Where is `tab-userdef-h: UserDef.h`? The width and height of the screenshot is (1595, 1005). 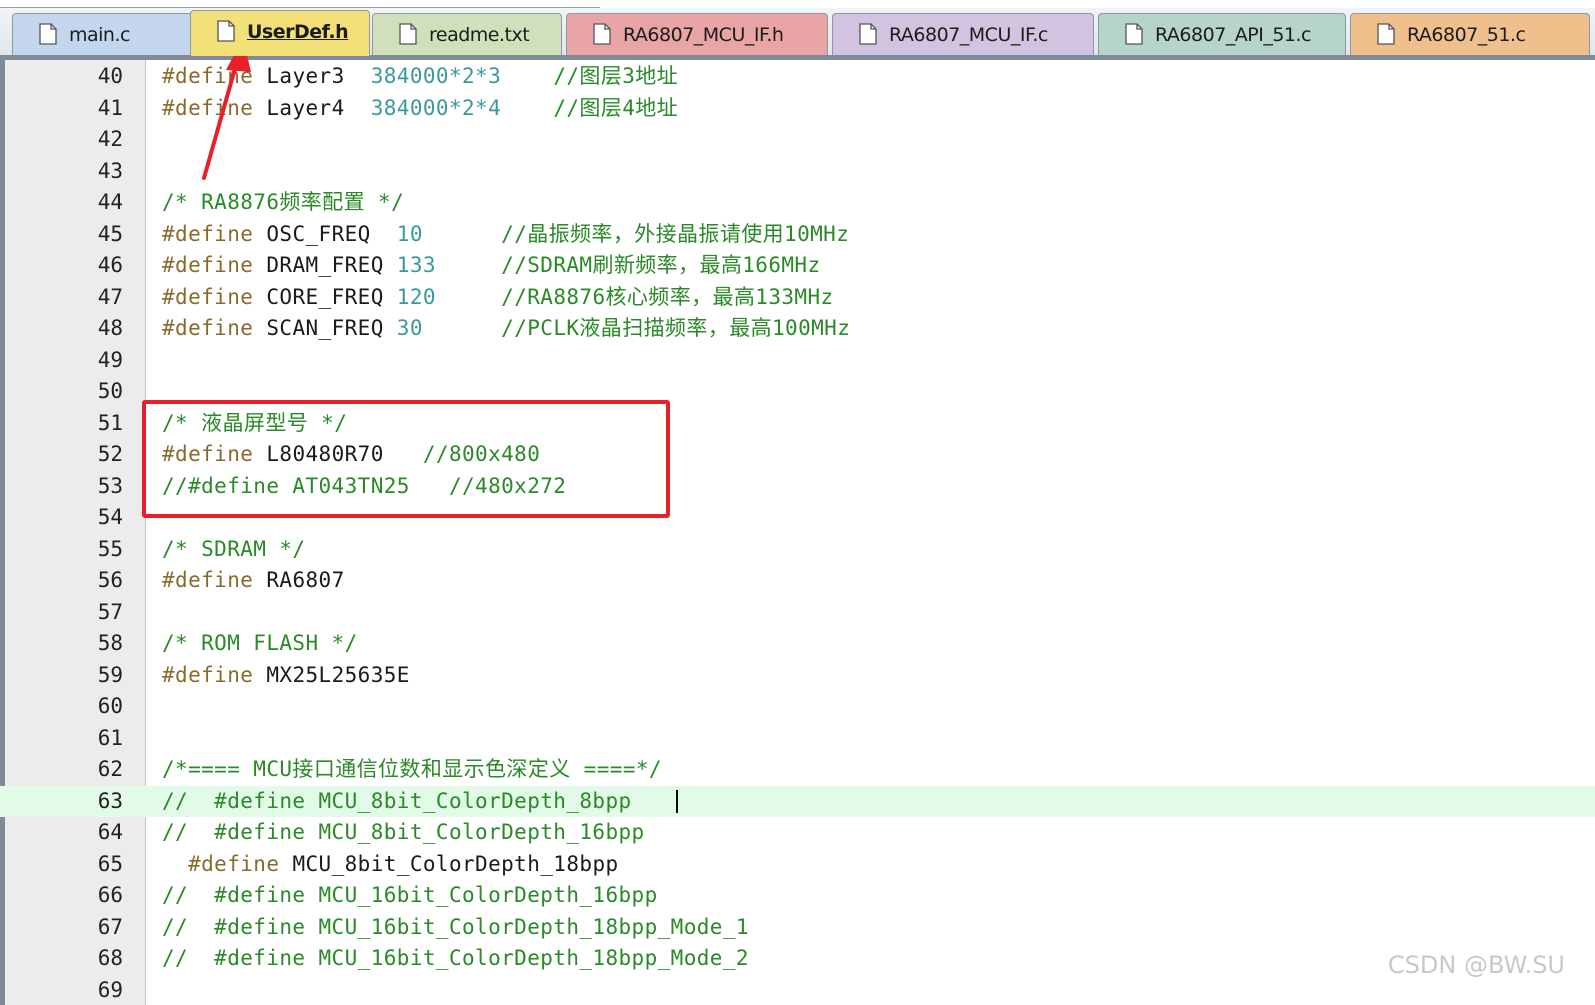 tab-userdef-h: UserDef.h is located at coordinates (280, 33).